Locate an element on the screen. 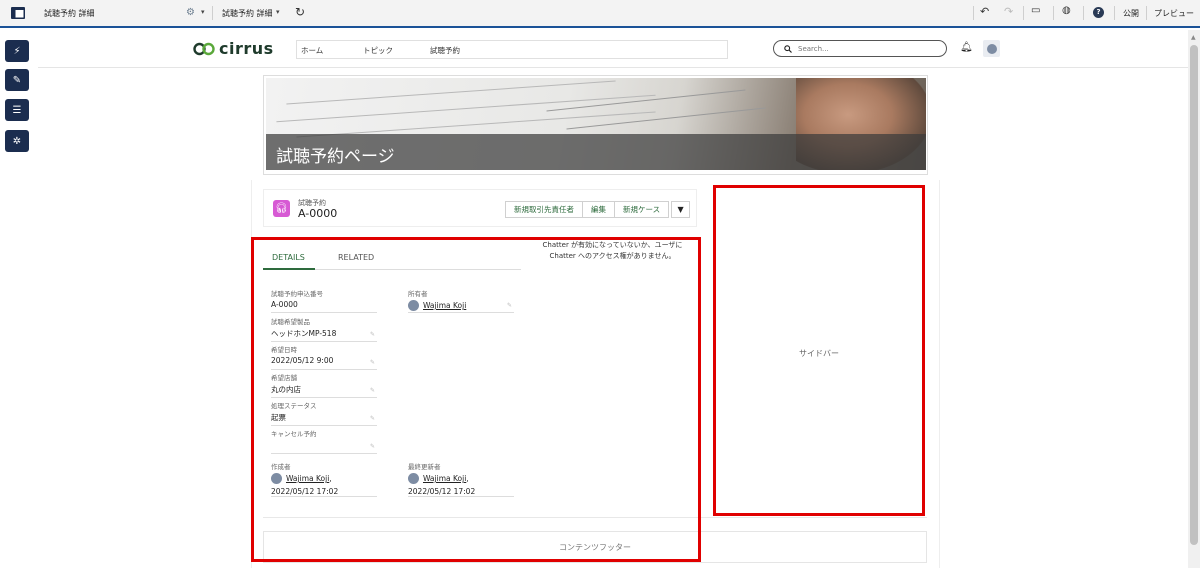  vertical-scrollbar: ▲ is located at coordinates (1194, 299).